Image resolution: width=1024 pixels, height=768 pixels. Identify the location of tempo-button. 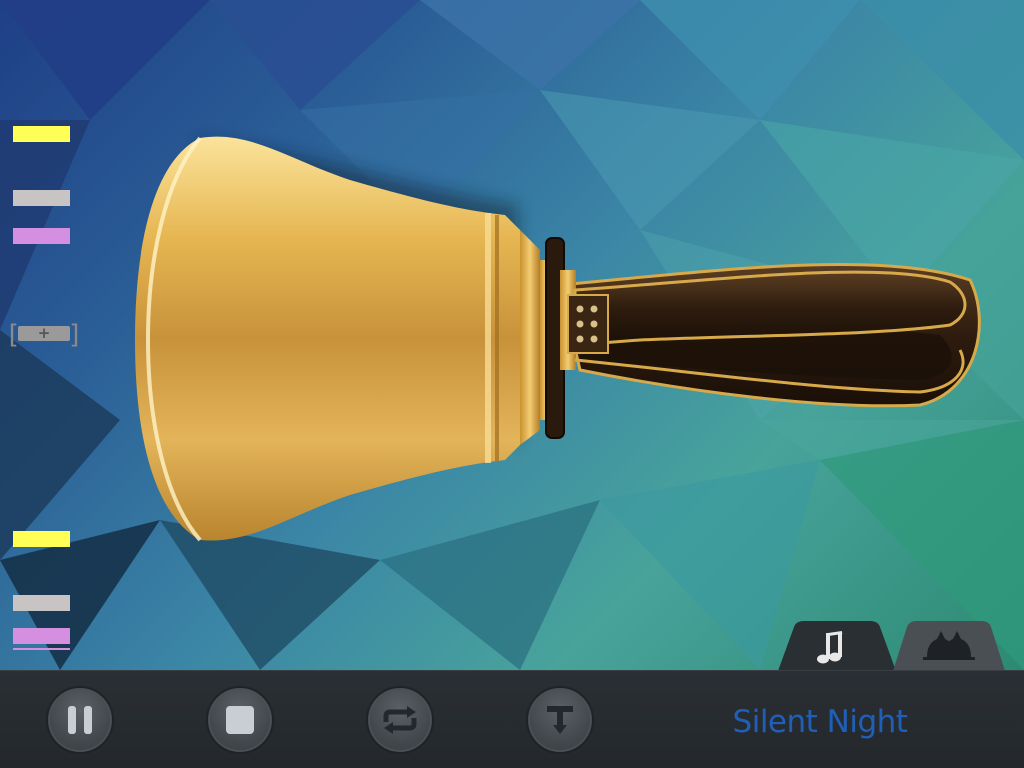
(560, 720).